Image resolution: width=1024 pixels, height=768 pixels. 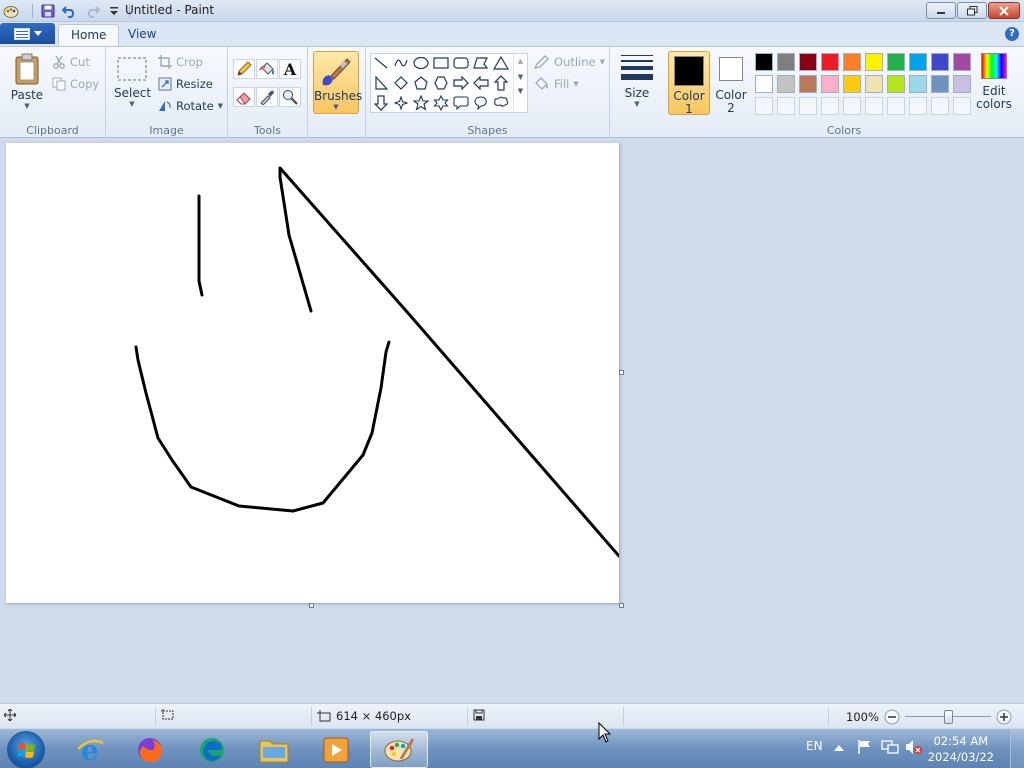 What do you see at coordinates (972, 10) in the screenshot?
I see `restore-button` at bounding box center [972, 10].